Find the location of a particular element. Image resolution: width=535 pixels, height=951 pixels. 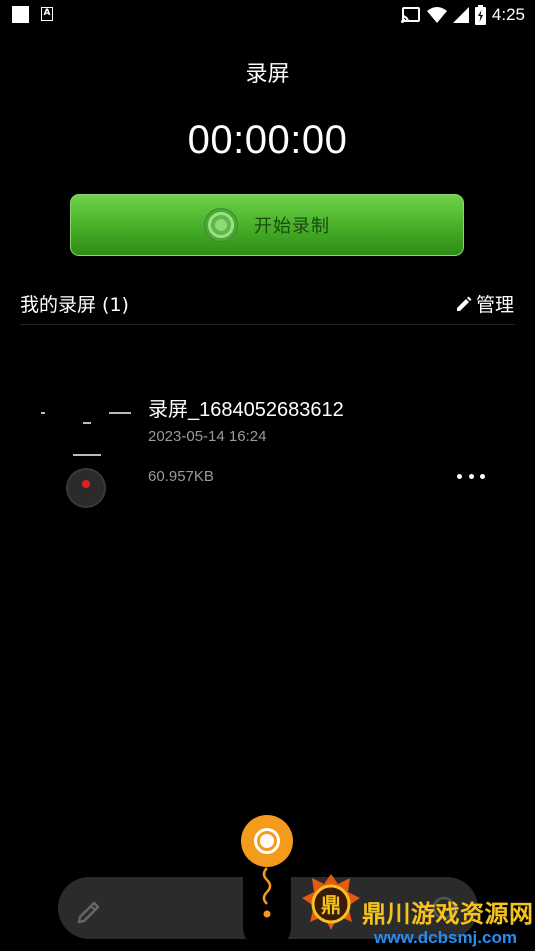

manage-label: 管理 is located at coordinates (494, 305).